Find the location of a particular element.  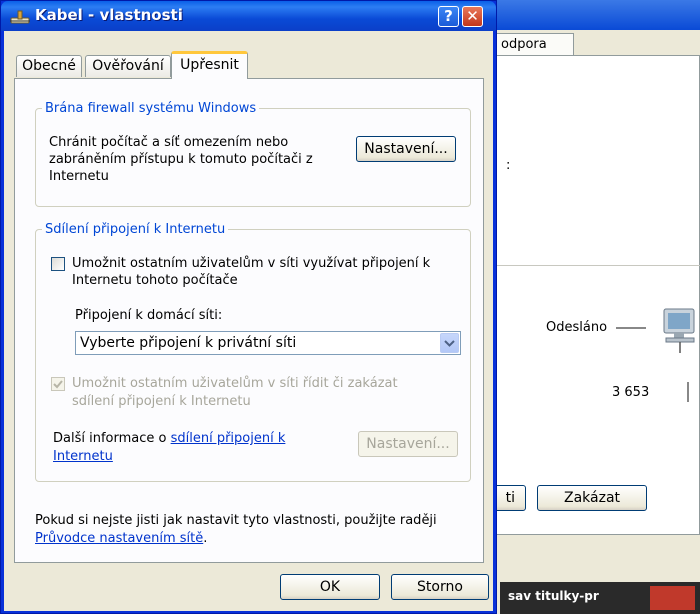

cancel-button: Storno is located at coordinates (440, 587).